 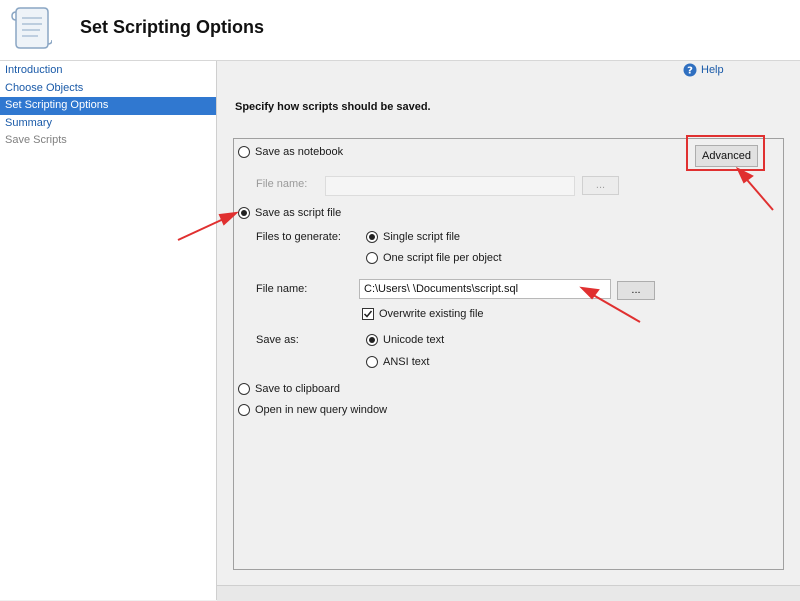 I want to click on check-icon, so click(x=368, y=314).